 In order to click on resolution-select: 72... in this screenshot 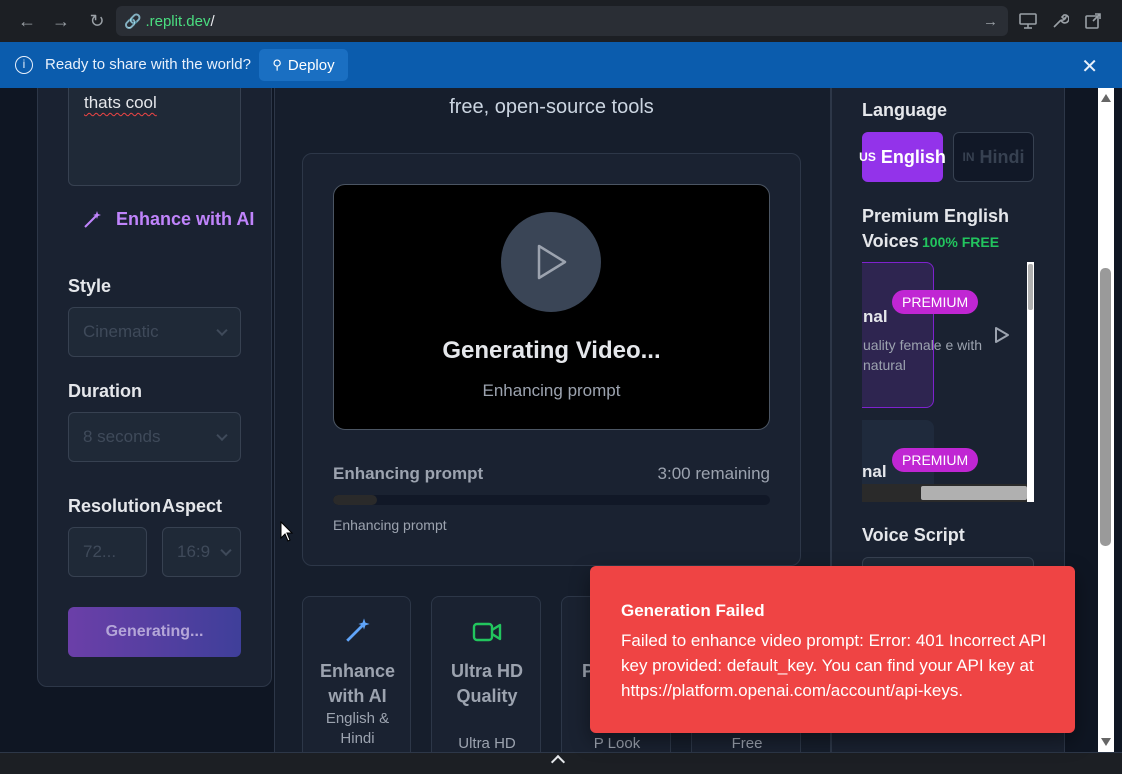, I will do `click(107, 552)`.